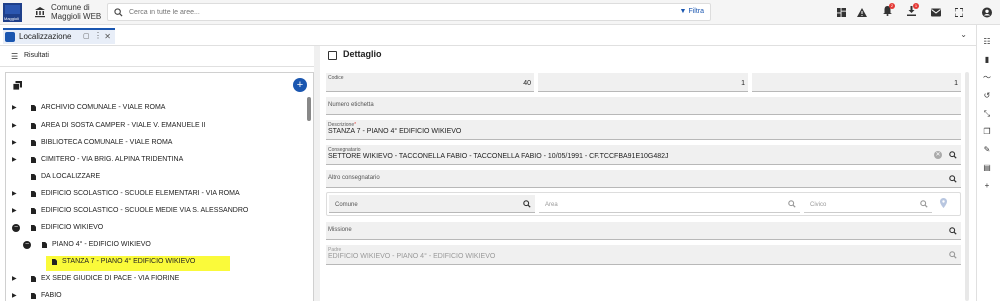  Describe the element at coordinates (956, 83) in the screenshot. I see `codice-value-3: 1` at that location.